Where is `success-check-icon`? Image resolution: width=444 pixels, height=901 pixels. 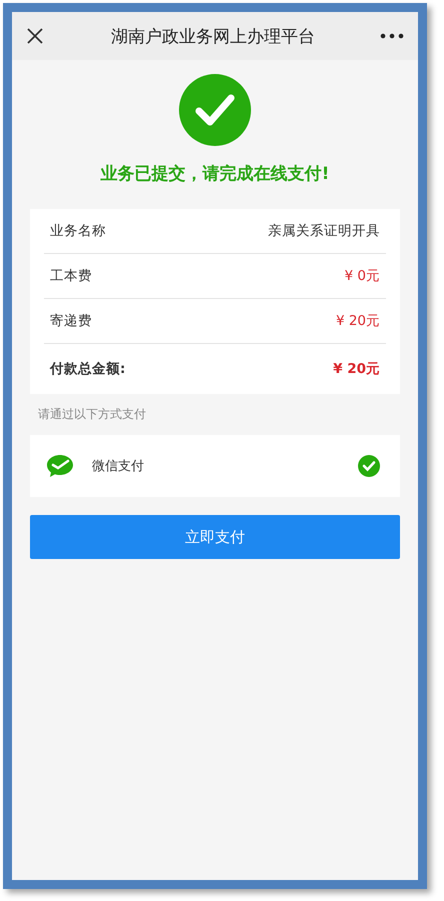 success-check-icon is located at coordinates (215, 110).